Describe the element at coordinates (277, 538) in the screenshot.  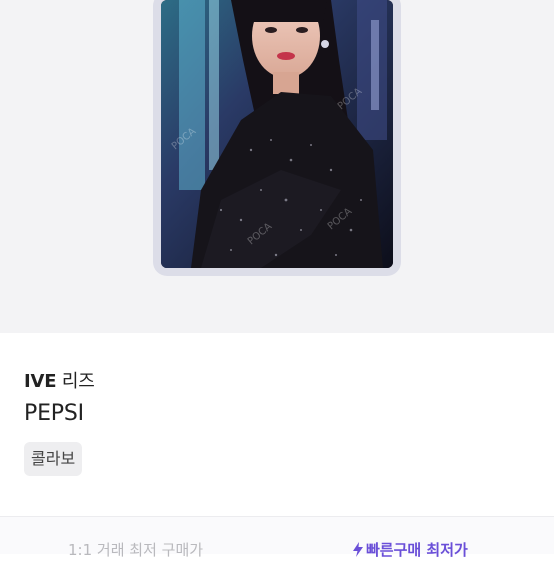
I see `price-tabs: 1:1 거래 최저 구매가 빠른구매 최저가` at that location.